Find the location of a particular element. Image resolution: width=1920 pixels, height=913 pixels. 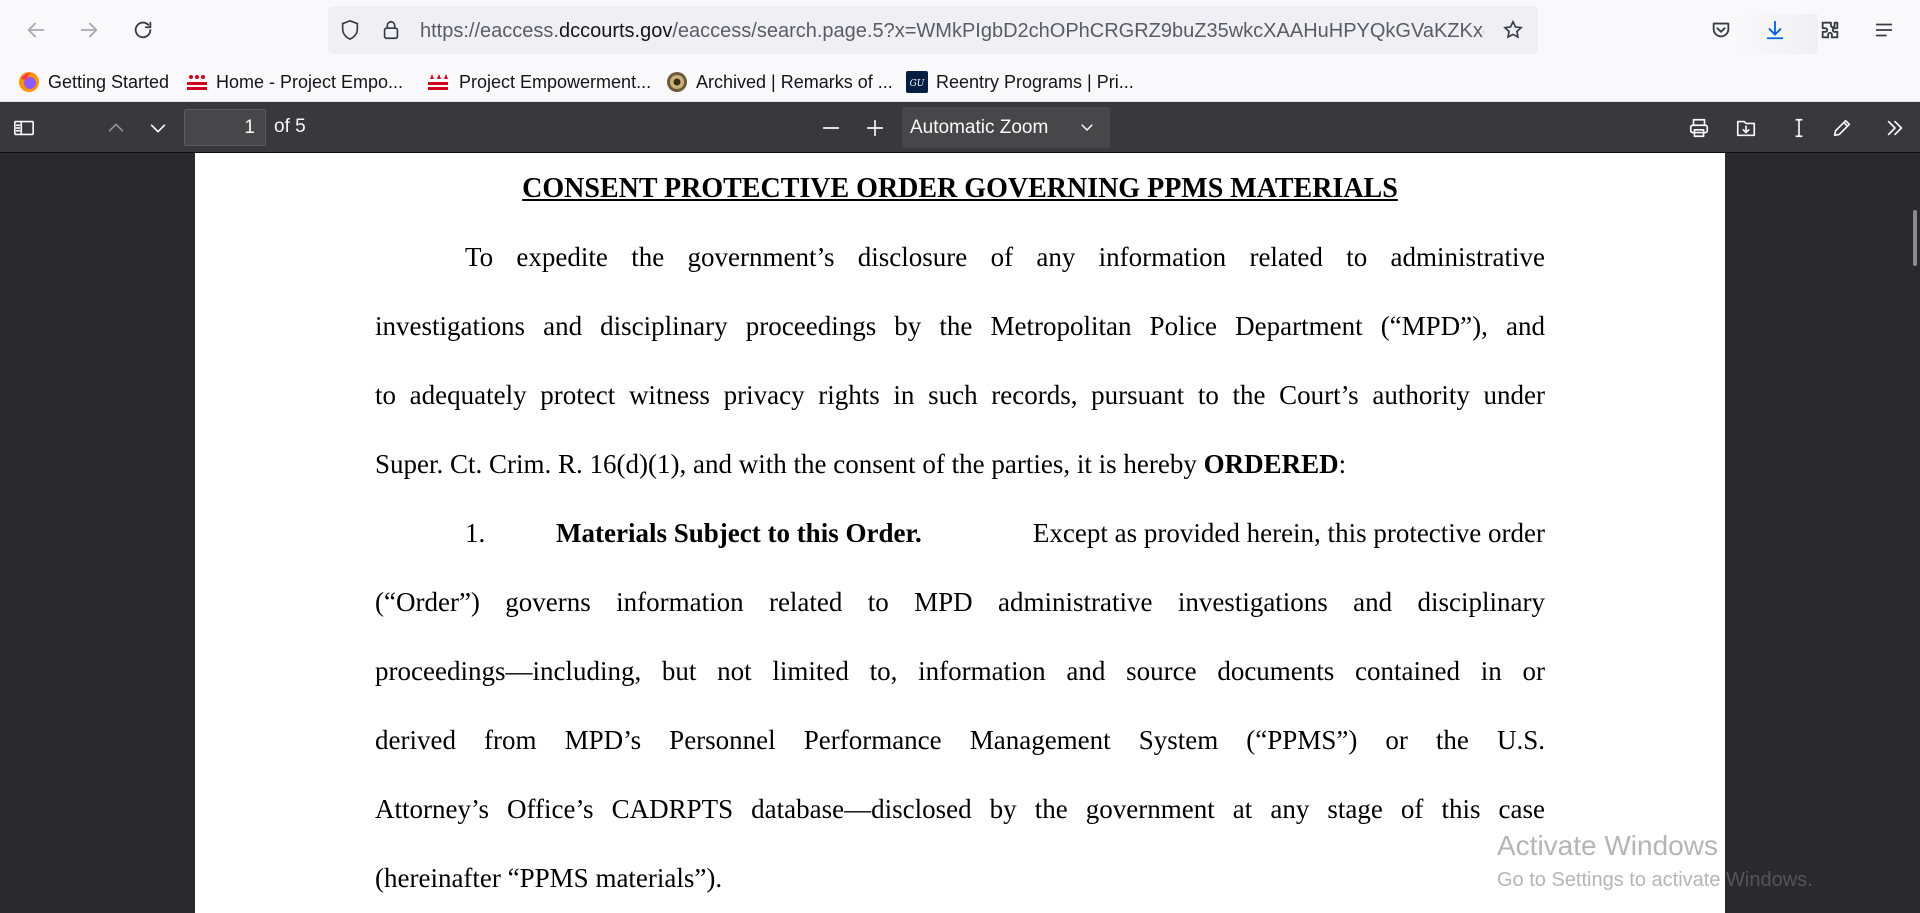

print-button is located at coordinates (1699, 128).